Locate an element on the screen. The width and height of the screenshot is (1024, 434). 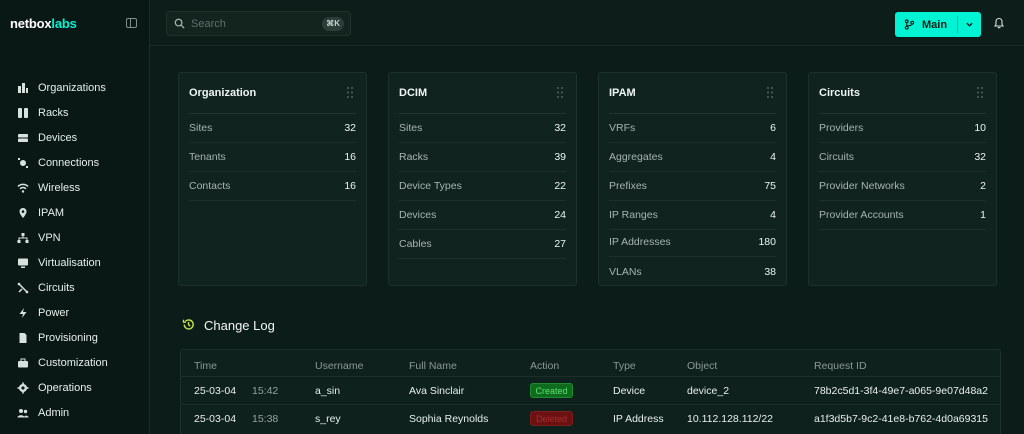
card-title: DCIM is located at coordinates (413, 93).